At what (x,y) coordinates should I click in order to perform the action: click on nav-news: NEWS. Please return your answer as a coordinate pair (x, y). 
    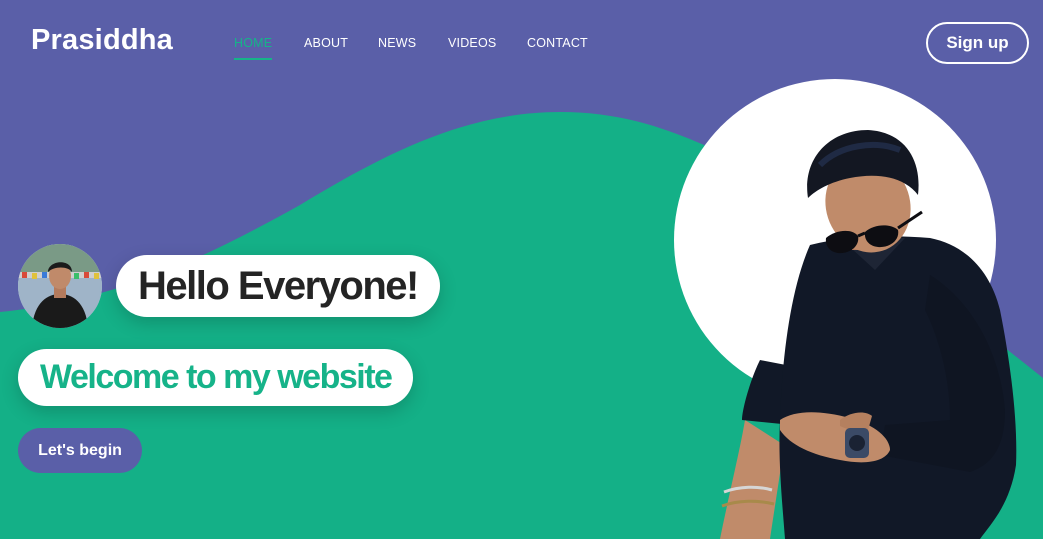
    Looking at the image, I should click on (397, 43).